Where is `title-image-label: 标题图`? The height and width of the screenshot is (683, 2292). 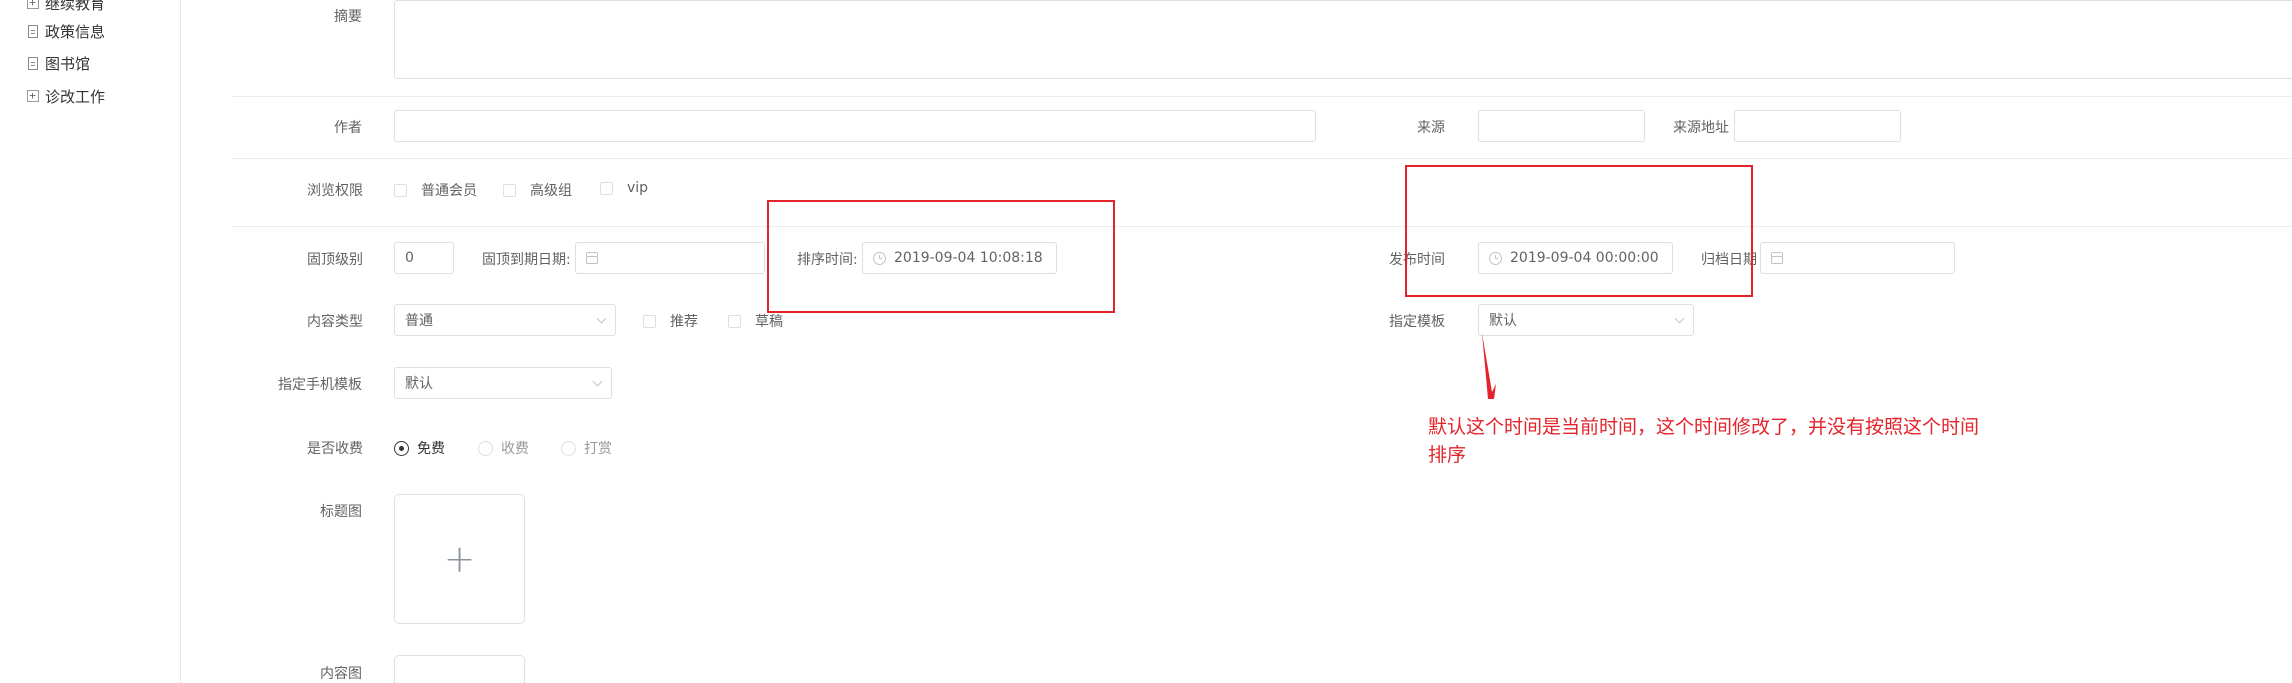 title-image-label: 标题图 is located at coordinates (341, 512).